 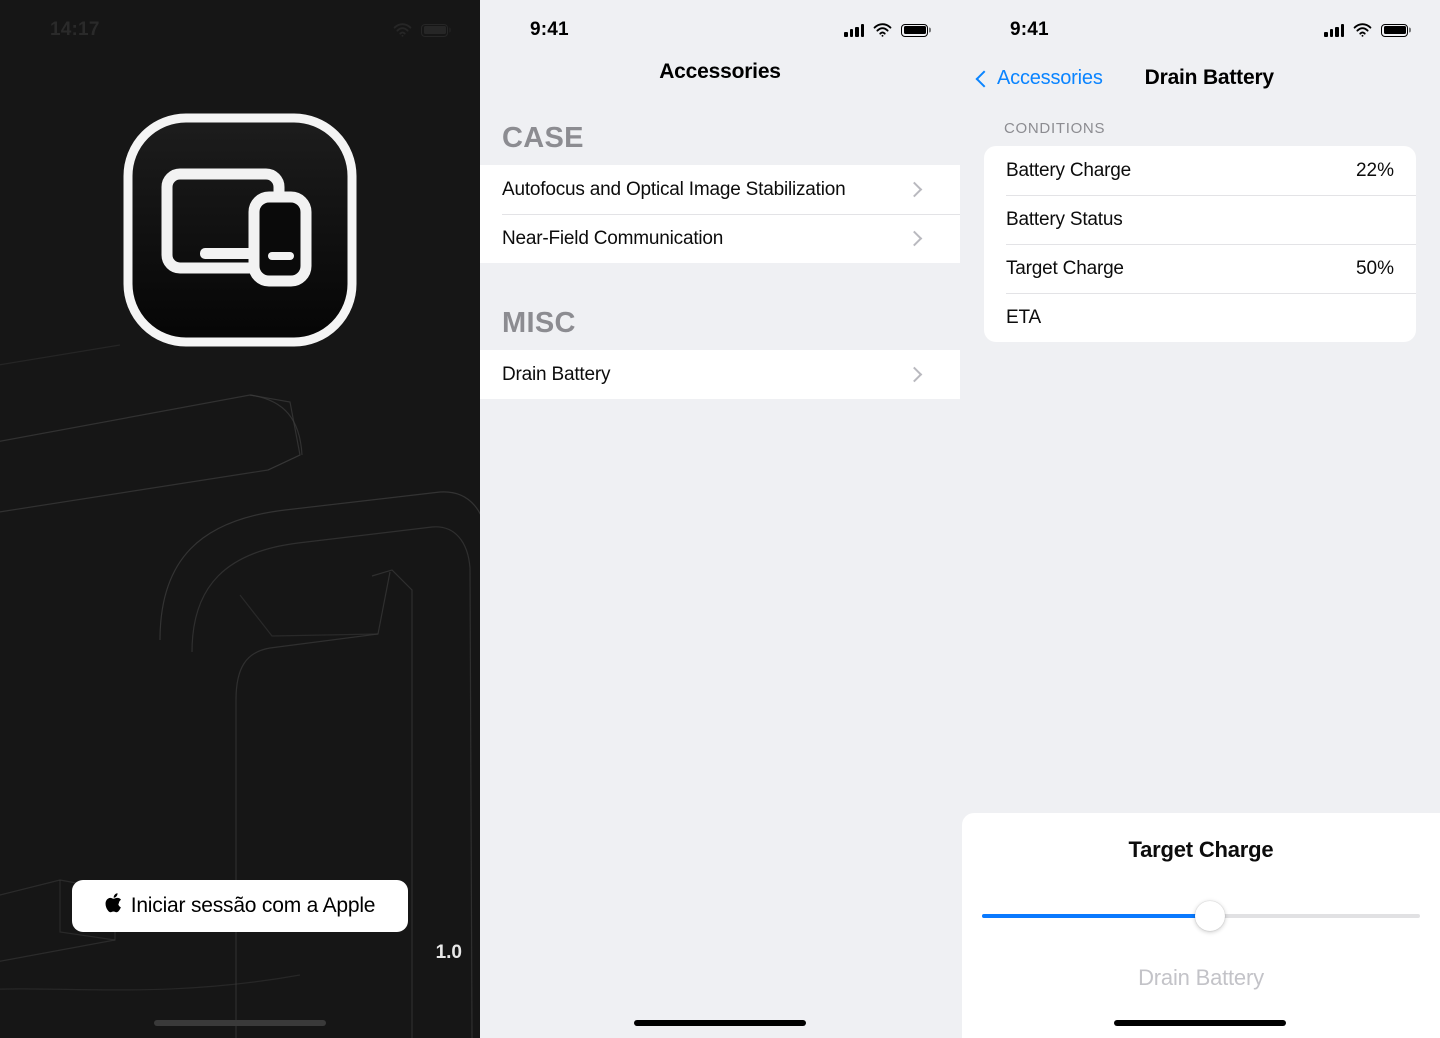 I want to click on section-group-misc: Drain Battery, so click(x=720, y=374).